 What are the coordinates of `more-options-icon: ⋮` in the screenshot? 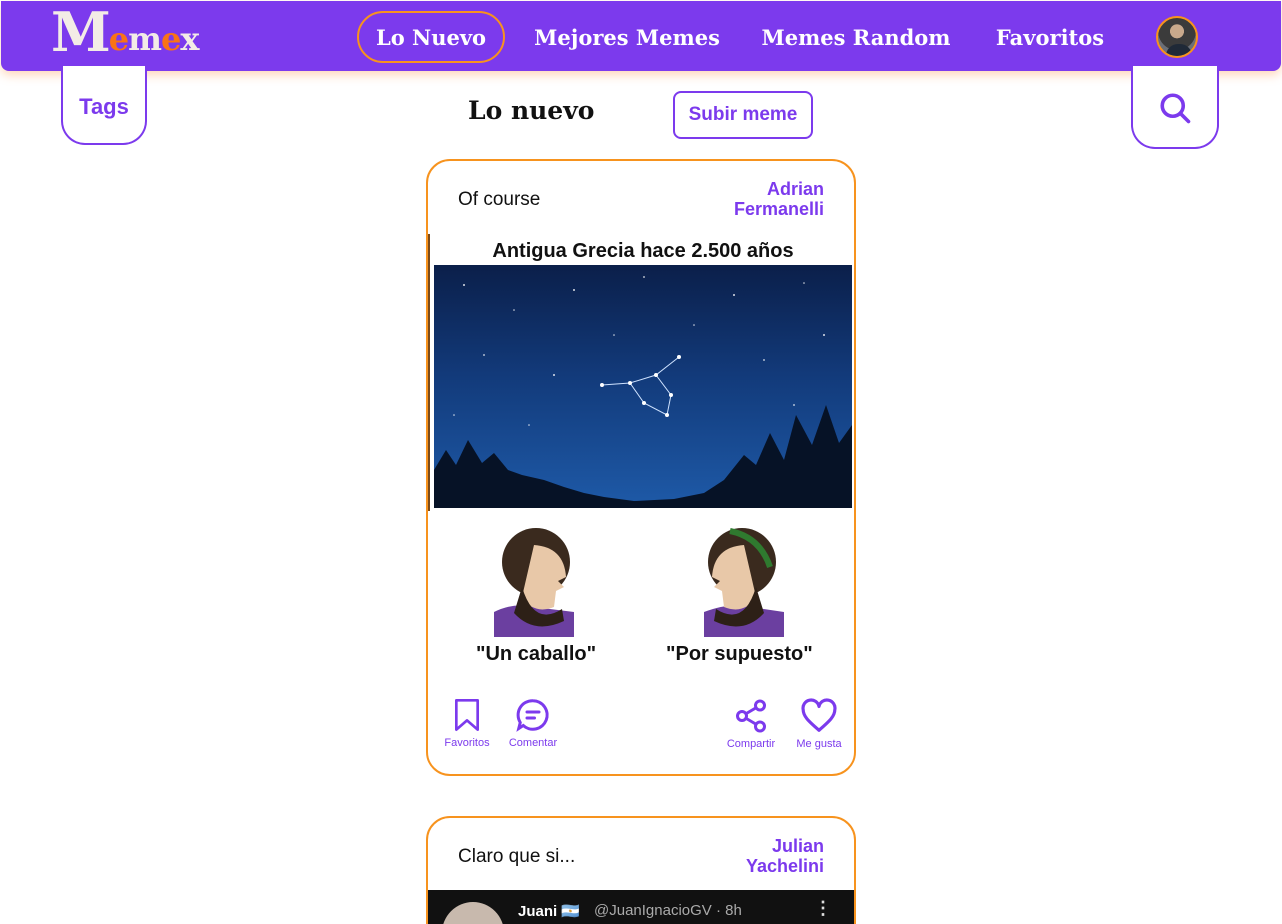 It's located at (823, 908).